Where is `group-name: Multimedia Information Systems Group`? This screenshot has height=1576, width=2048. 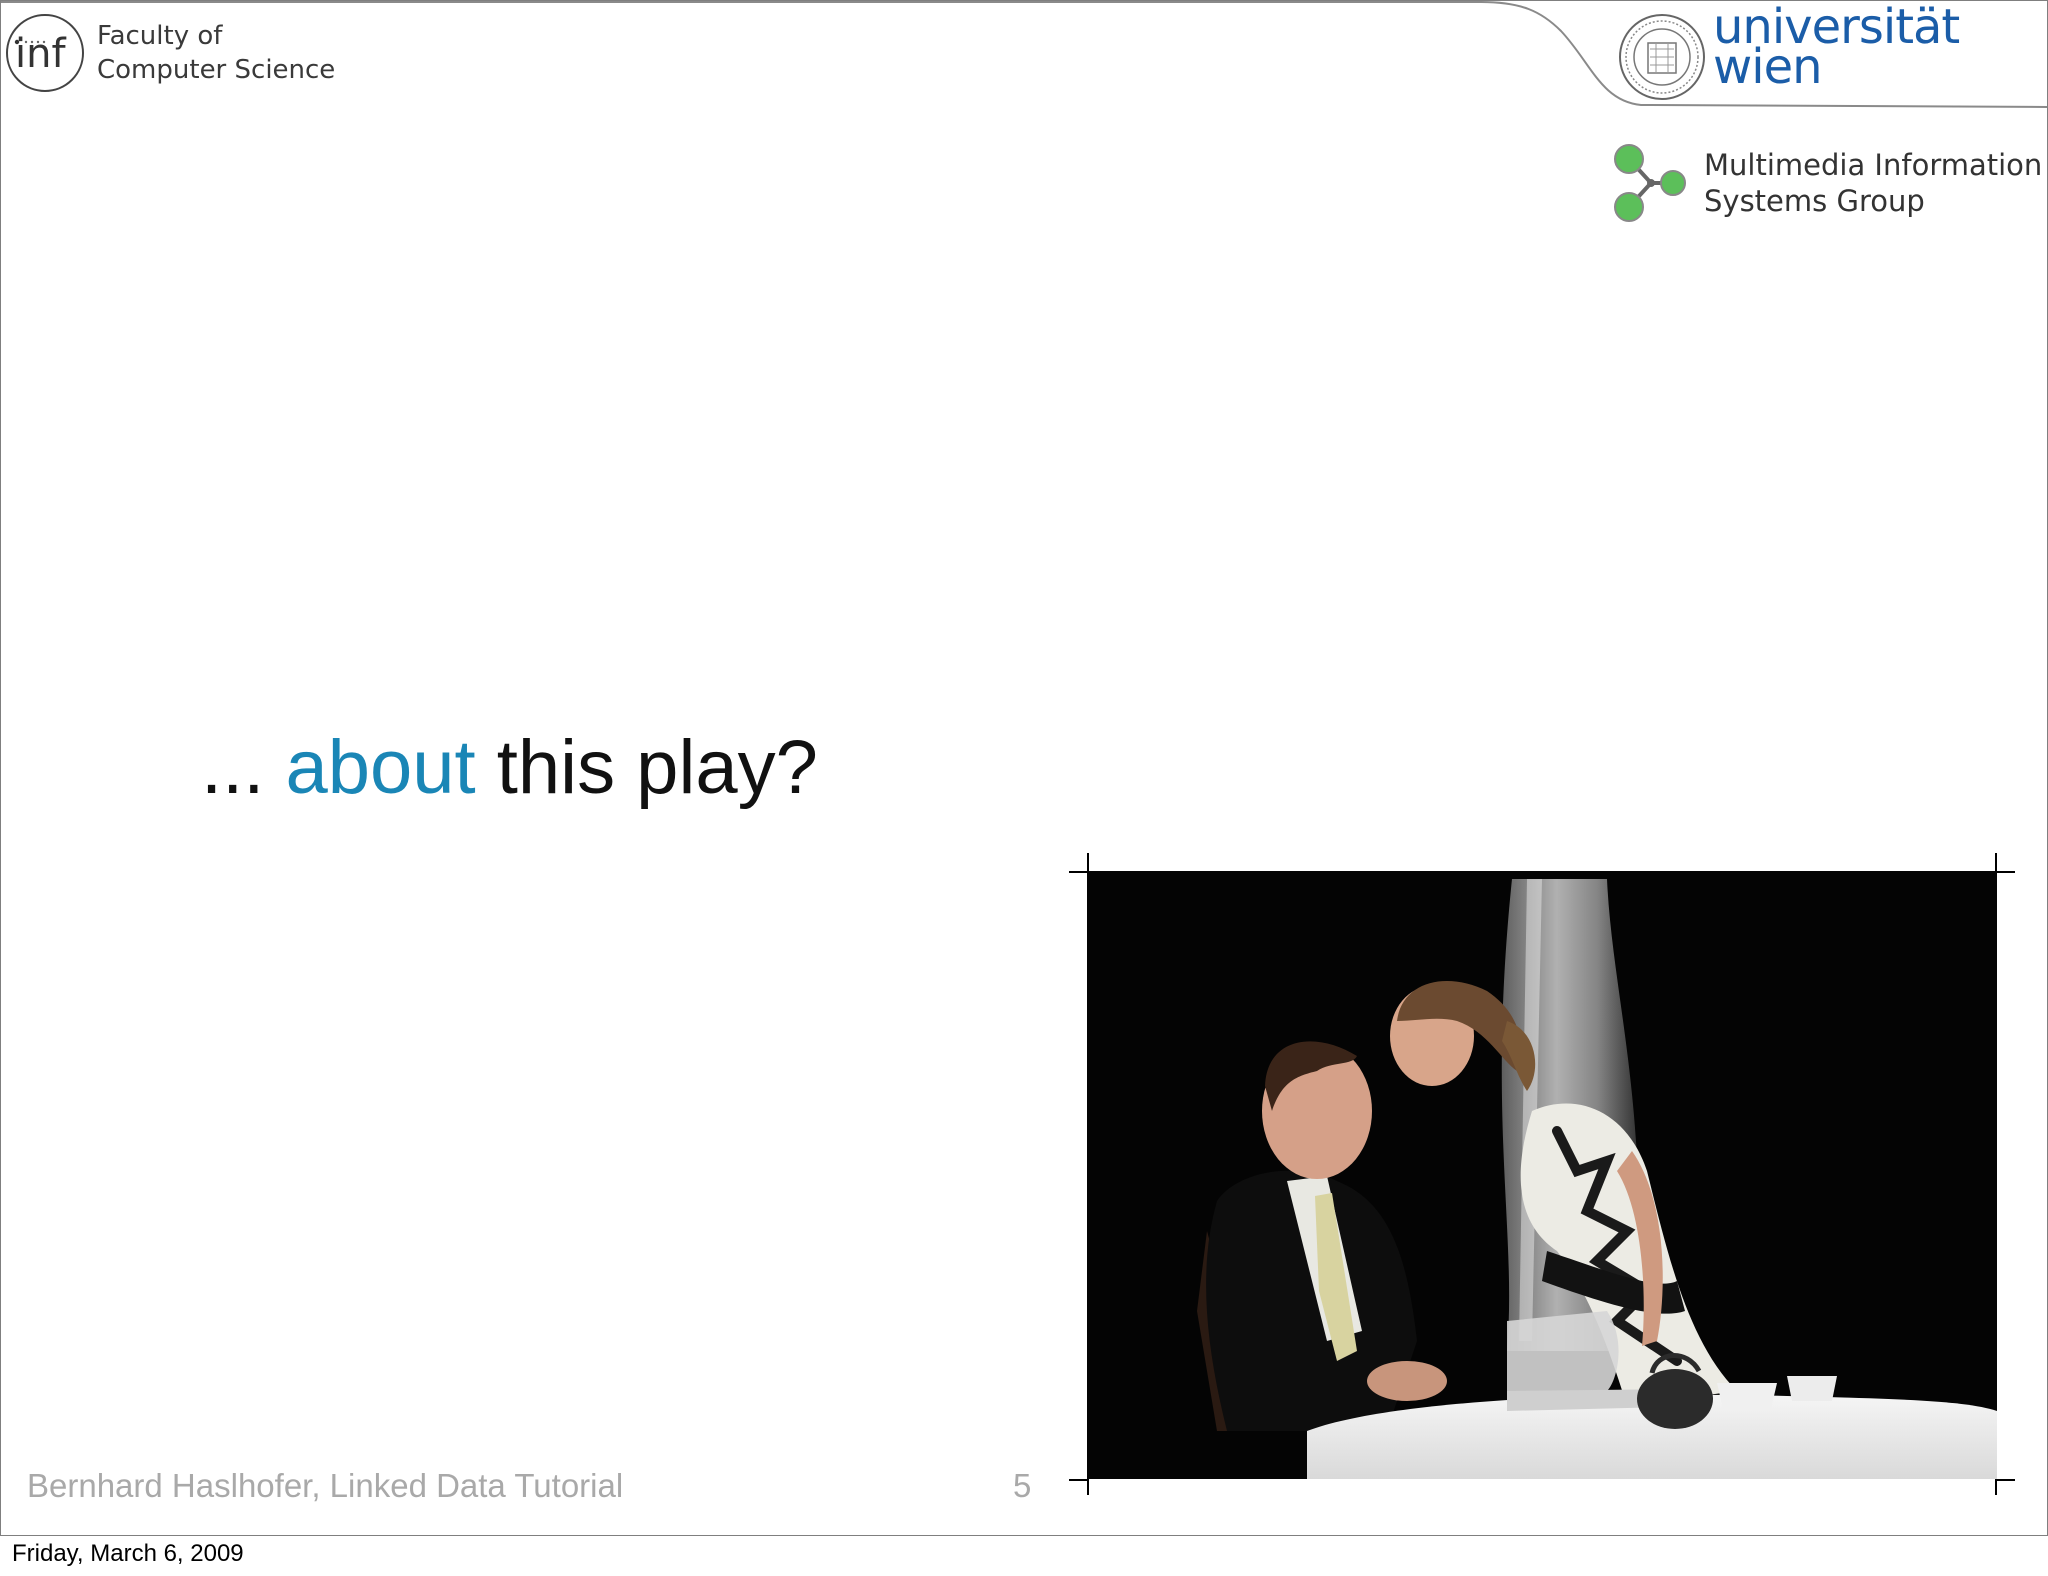
group-name: Multimedia Information Systems Group is located at coordinates (1873, 183).